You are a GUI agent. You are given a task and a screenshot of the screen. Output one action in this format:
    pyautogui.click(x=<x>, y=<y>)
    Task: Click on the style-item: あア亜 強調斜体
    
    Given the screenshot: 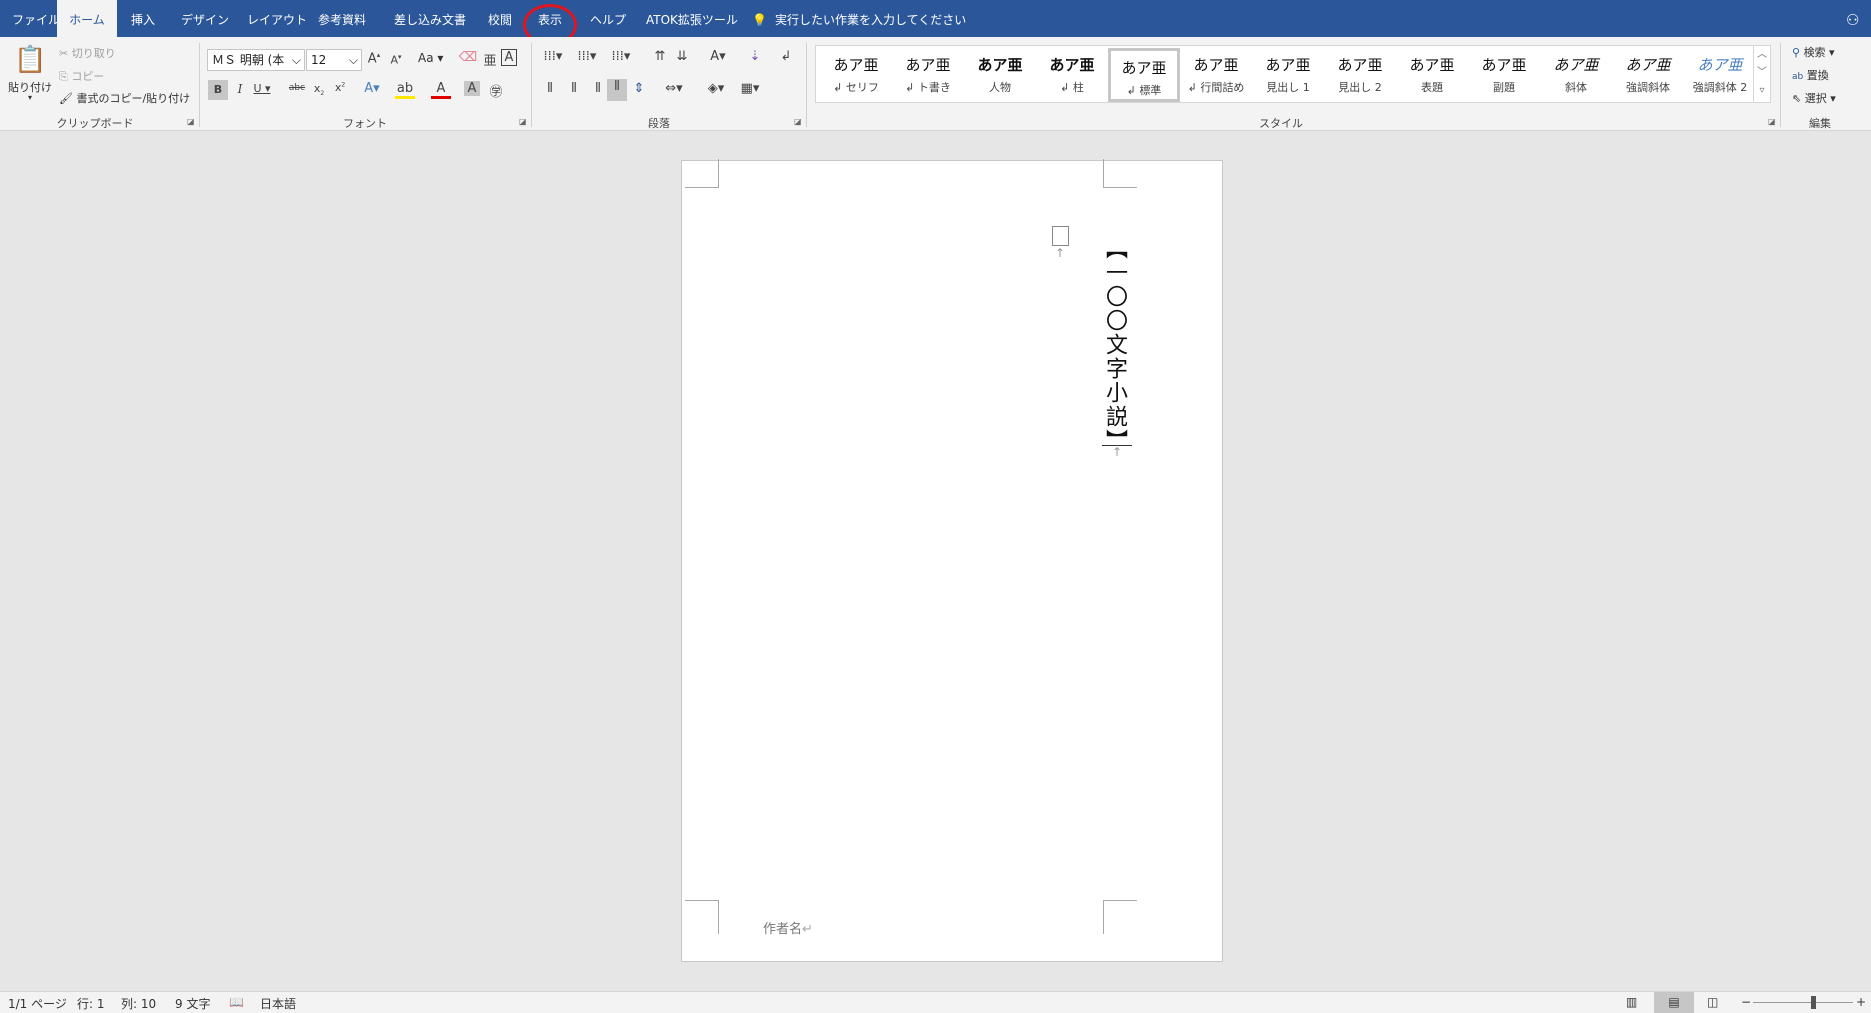 What is the action you would take?
    pyautogui.click(x=1648, y=75)
    